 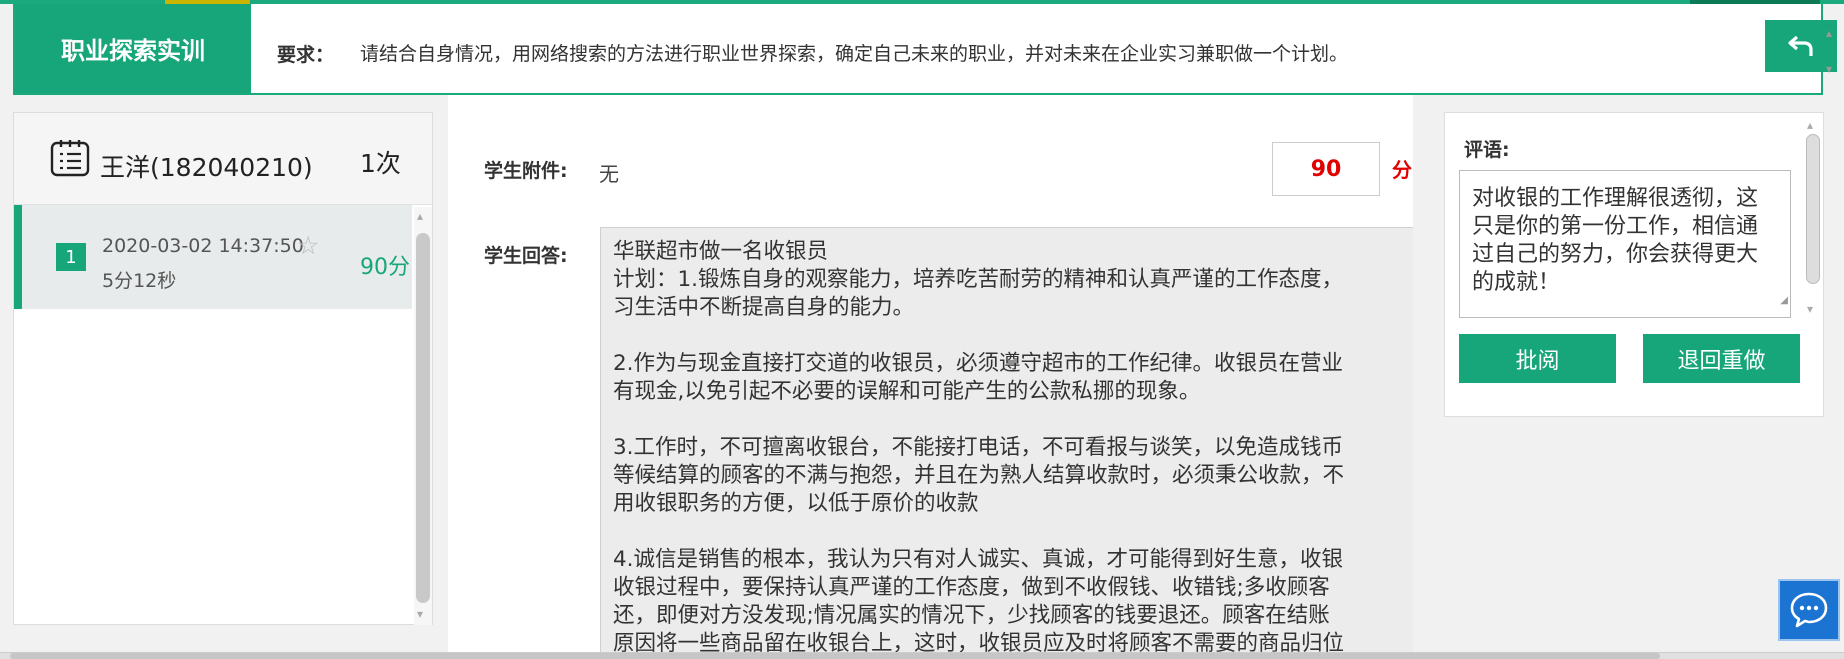 I want to click on header-scroll-down-icon: ▾, so click(x=1829, y=69).